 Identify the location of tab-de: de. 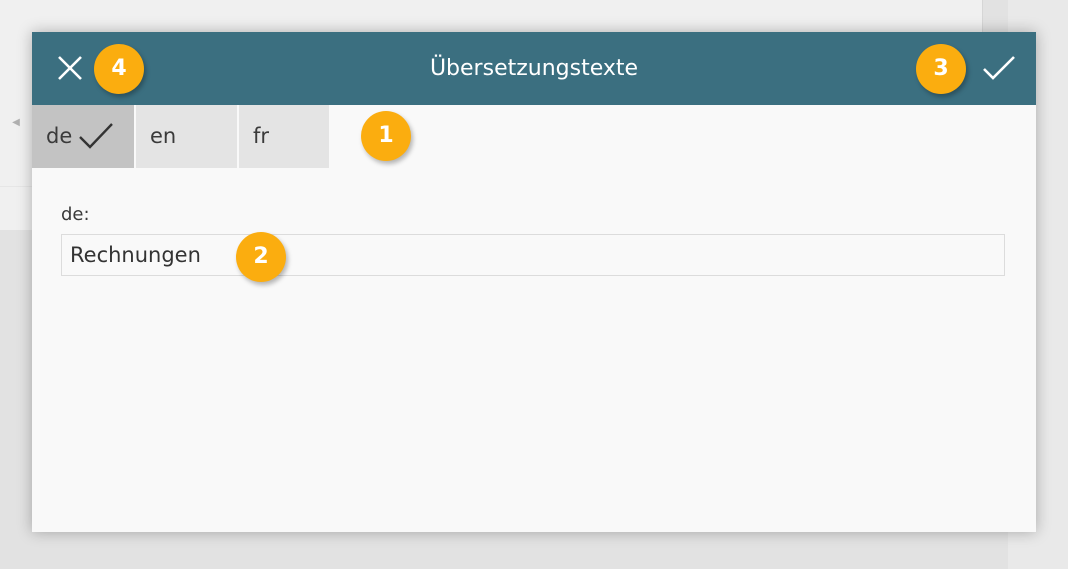
(83, 136).